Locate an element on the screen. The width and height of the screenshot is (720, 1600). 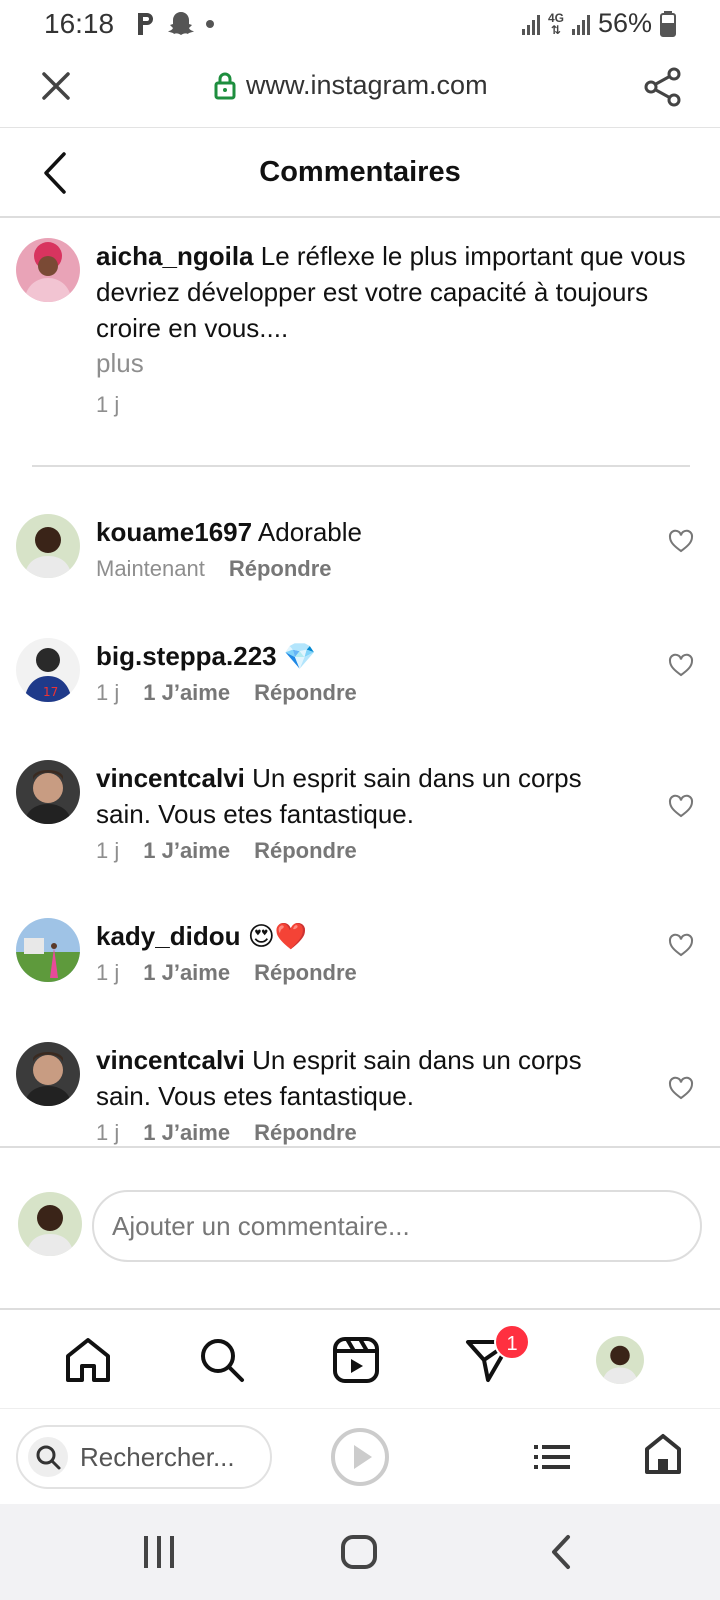
parking-icon is located at coordinates (145, 24).